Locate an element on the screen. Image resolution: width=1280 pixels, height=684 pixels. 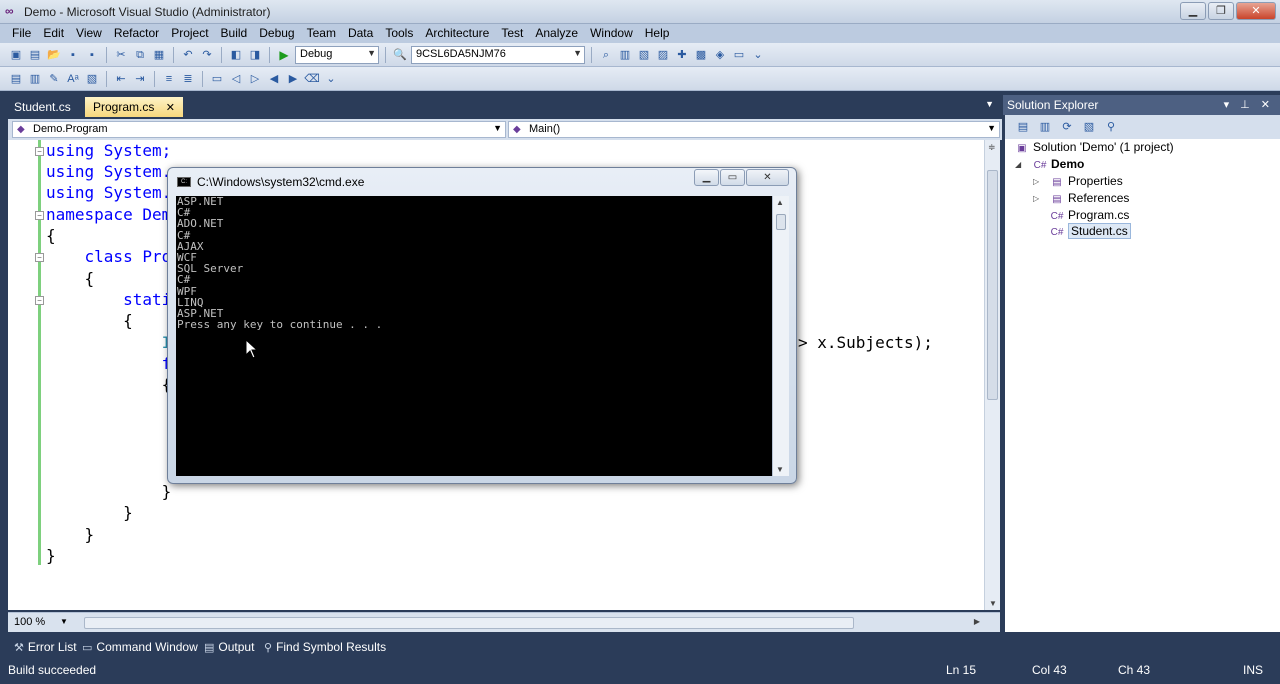
view-code-icon: ▧ is located at coordinates (1089, 127).